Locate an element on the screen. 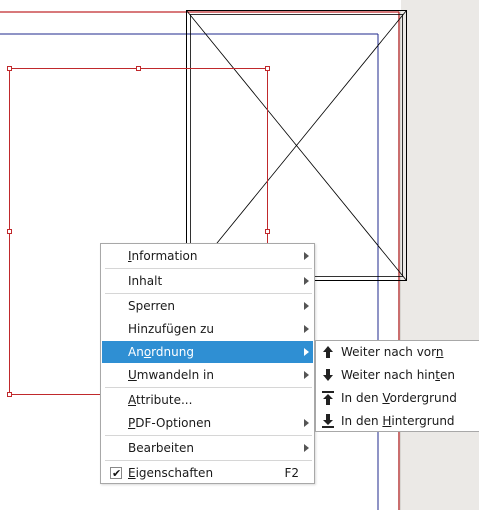  resize-handle-middle-left is located at coordinates (9, 231).